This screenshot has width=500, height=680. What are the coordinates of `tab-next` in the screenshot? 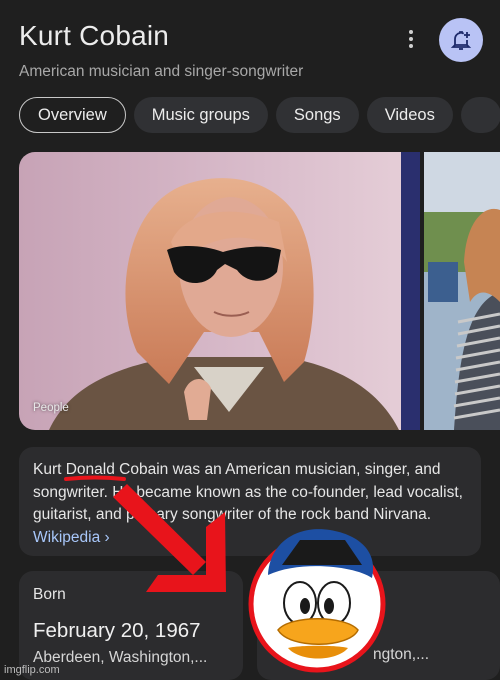 It's located at (480, 115).